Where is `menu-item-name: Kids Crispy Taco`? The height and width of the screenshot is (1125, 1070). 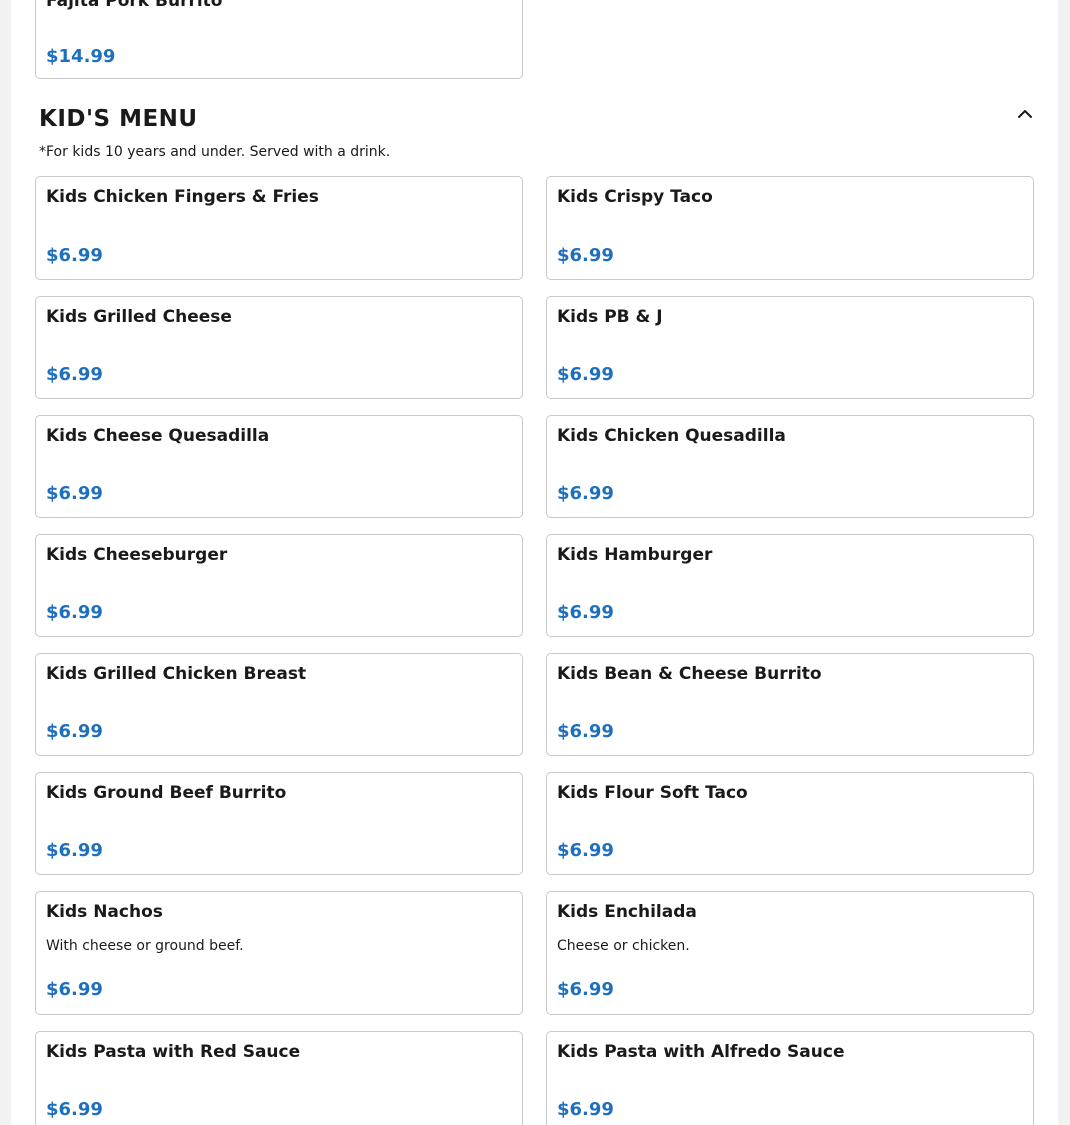
menu-item-name: Kids Crispy Taco is located at coordinates (635, 197).